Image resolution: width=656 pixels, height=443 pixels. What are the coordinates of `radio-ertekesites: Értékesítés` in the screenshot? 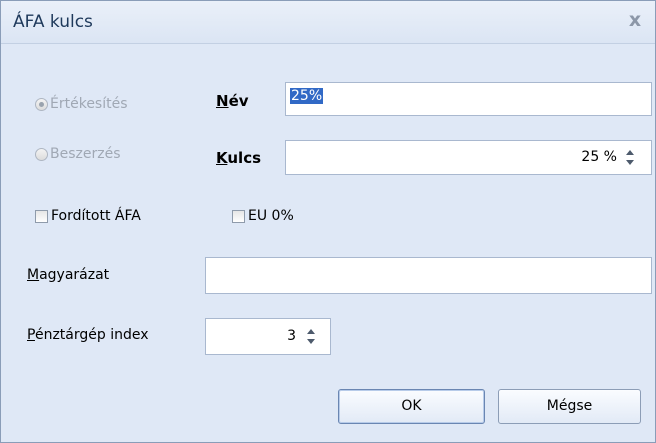 It's located at (81, 104).